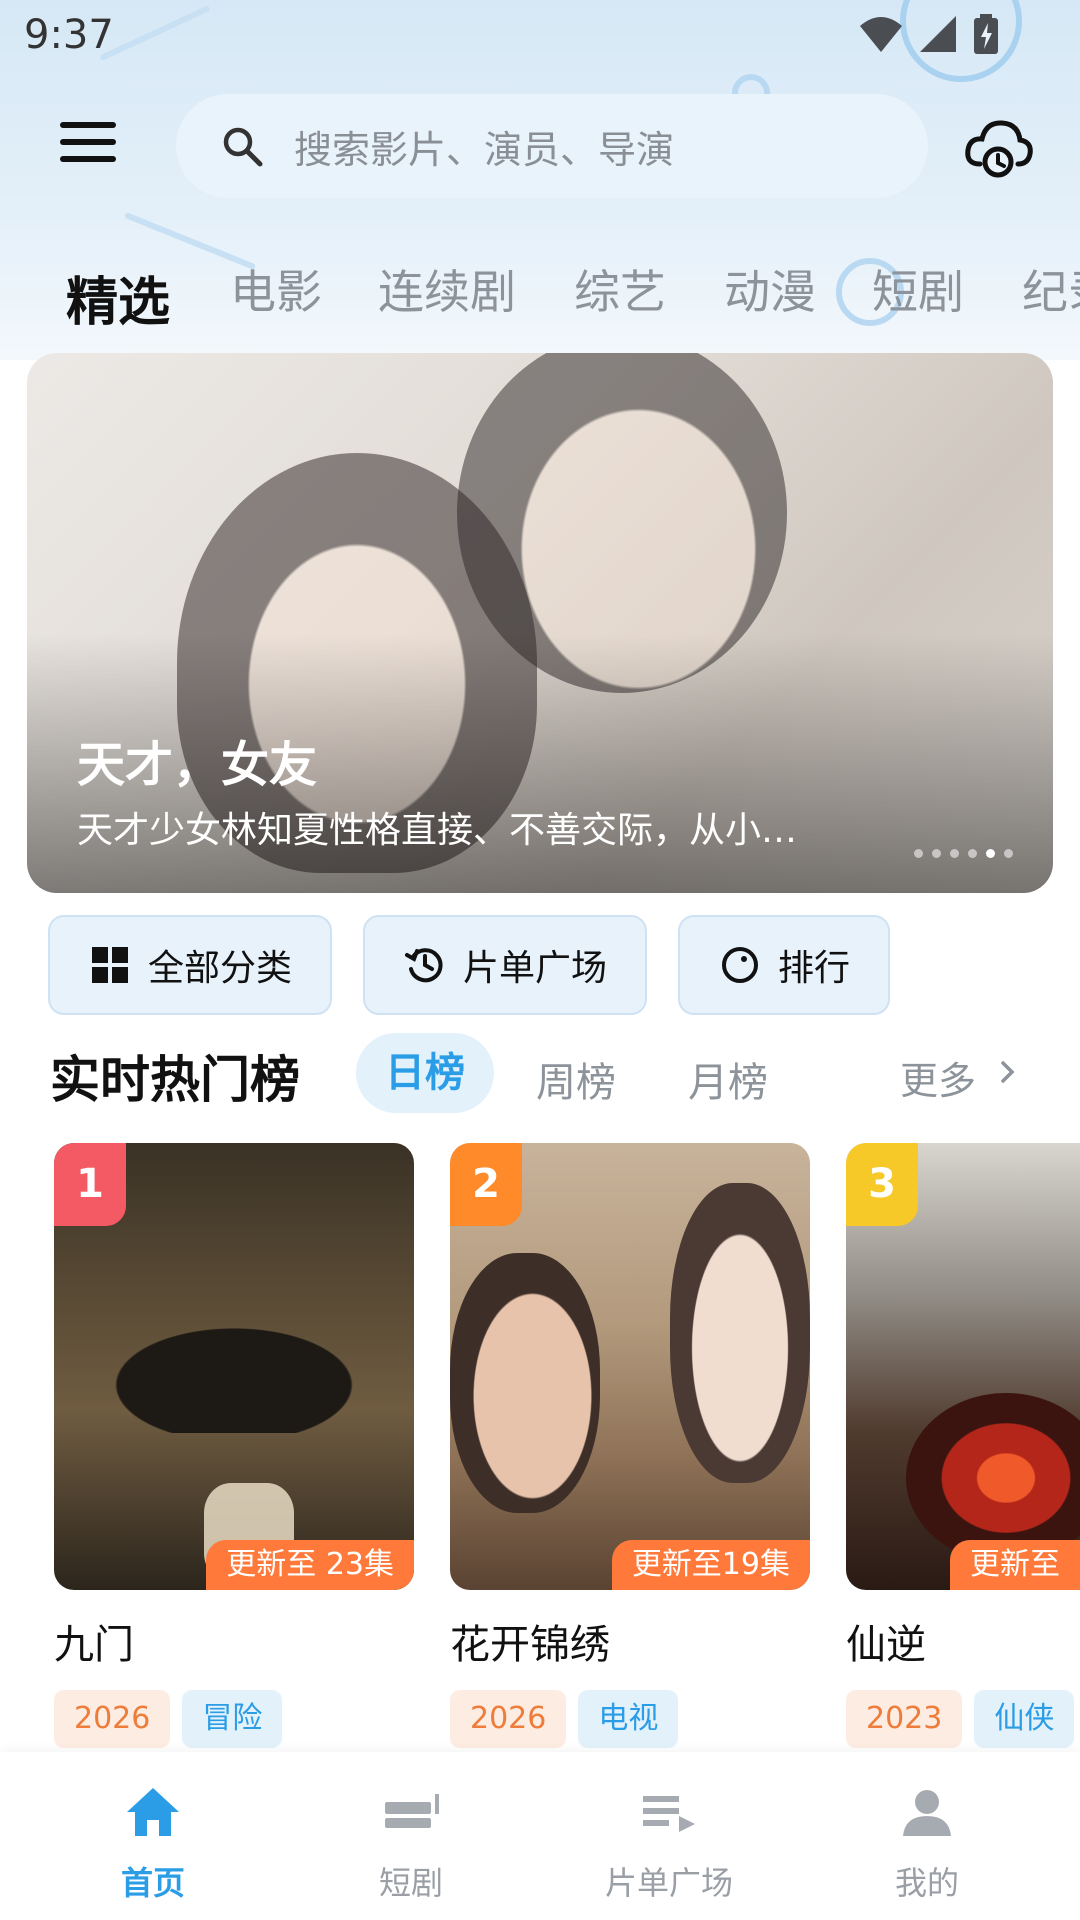 This screenshot has height=1920, width=1080. Describe the element at coordinates (938, 1077) in the screenshot. I see `more-link: 更多` at that location.